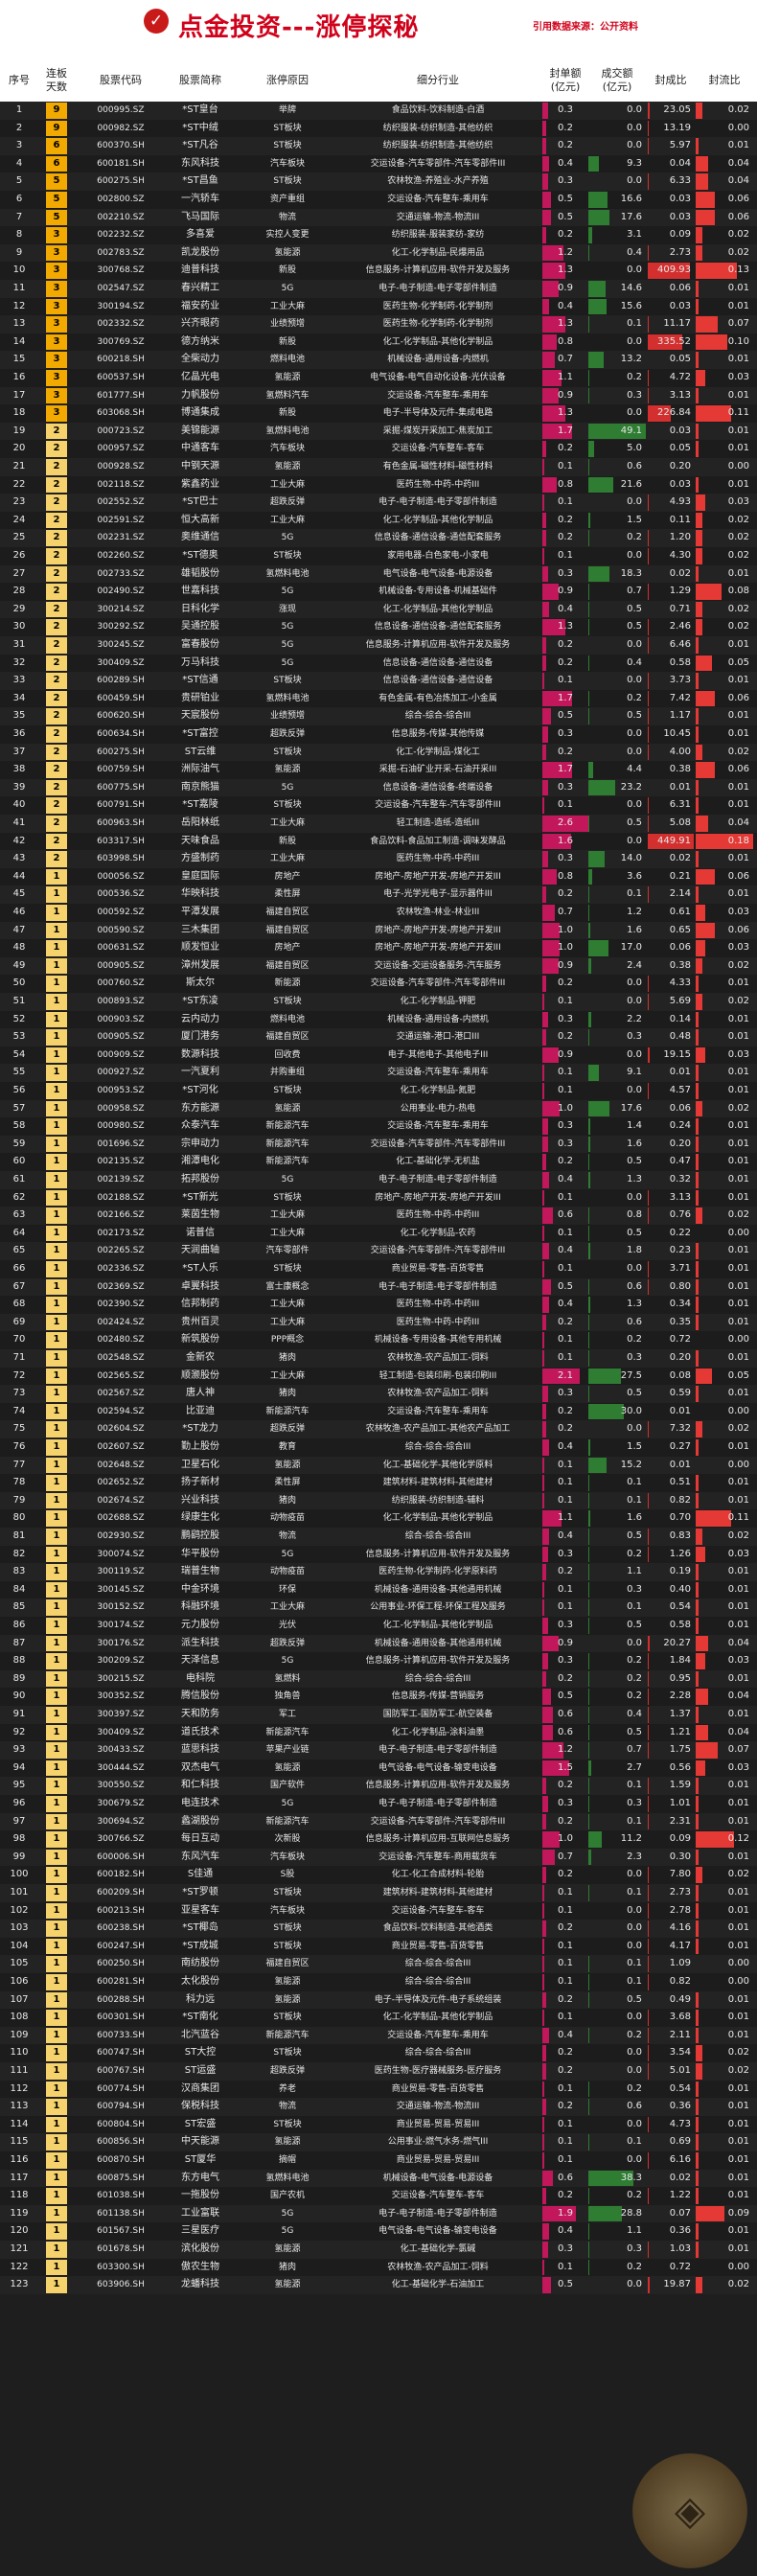 This screenshot has height=2576, width=757. I want to click on row-industry: 有色金属-磁性材料-磁性材料, so click(438, 467).